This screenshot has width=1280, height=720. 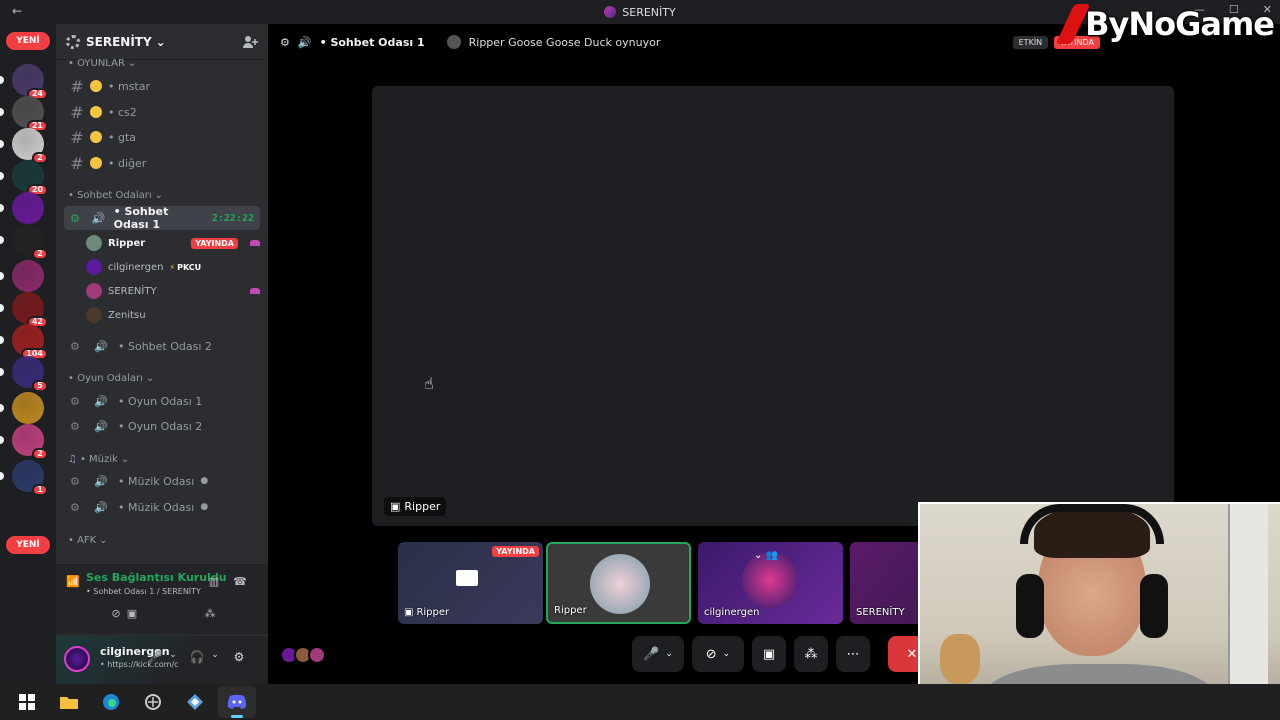 I want to click on watermark-text: ByNoGame, so click(x=1180, y=24).